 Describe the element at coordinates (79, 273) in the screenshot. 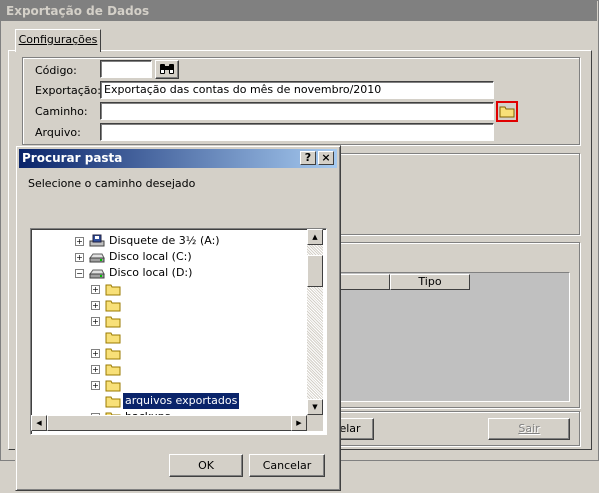

I see `collapse-icon: −` at that location.